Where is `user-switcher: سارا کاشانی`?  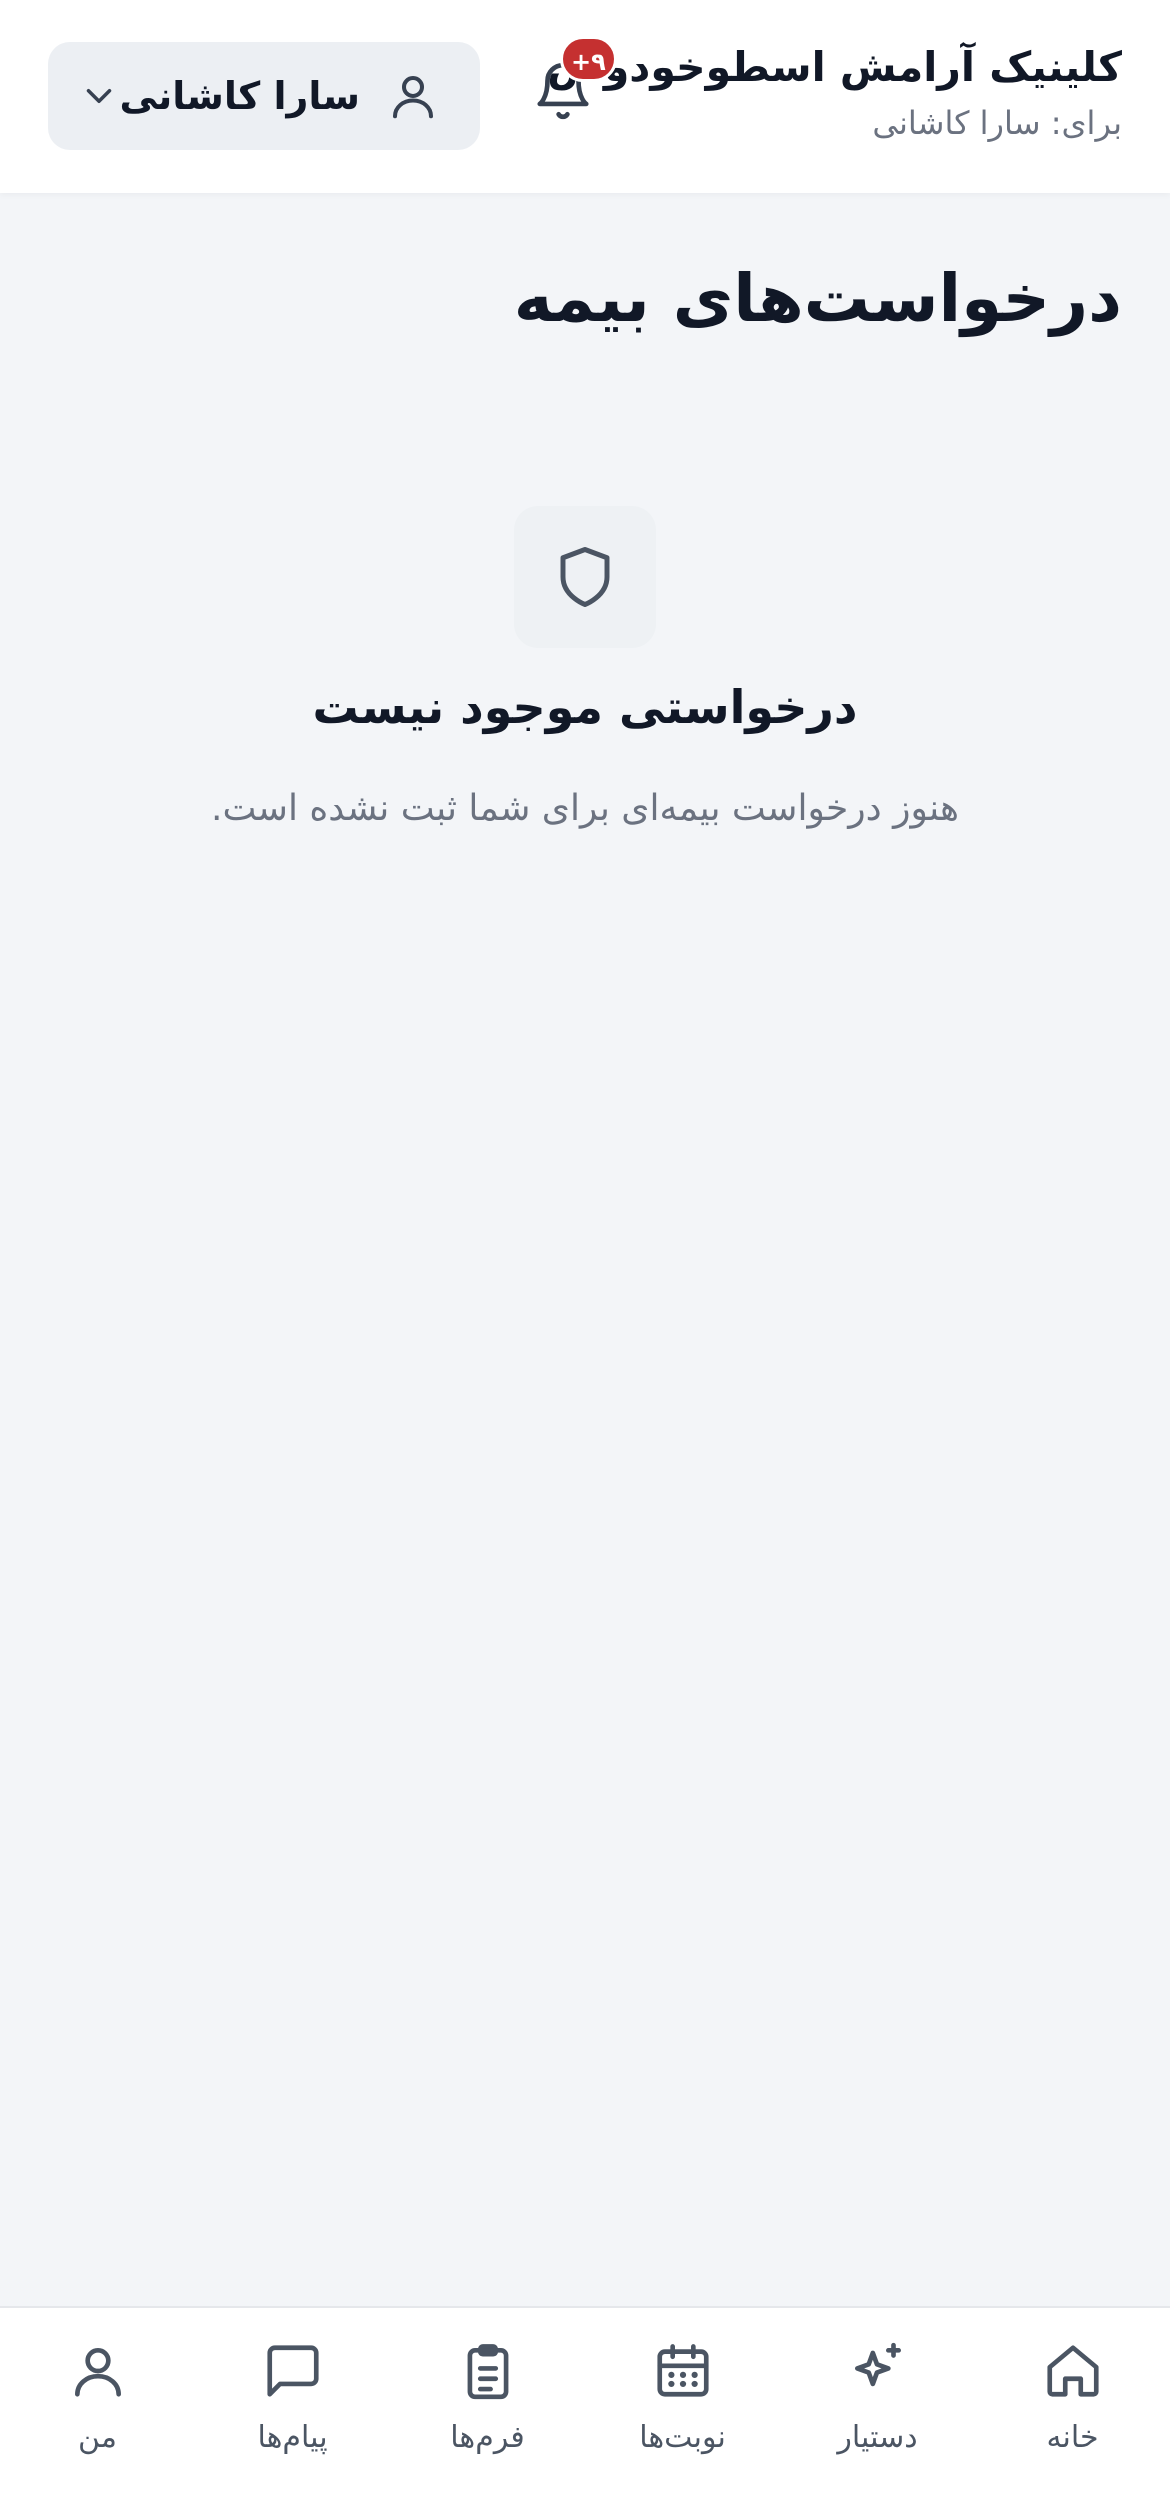
user-switcher: سارا کاشانی is located at coordinates (264, 96).